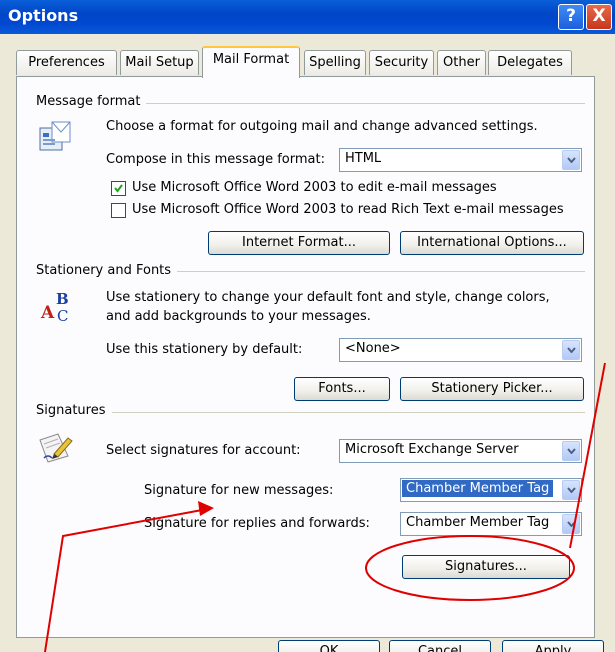 This screenshot has width=615, height=652. What do you see at coordinates (478, 522) in the screenshot?
I see `reply-signature-value: Chamber Member Tag` at bounding box center [478, 522].